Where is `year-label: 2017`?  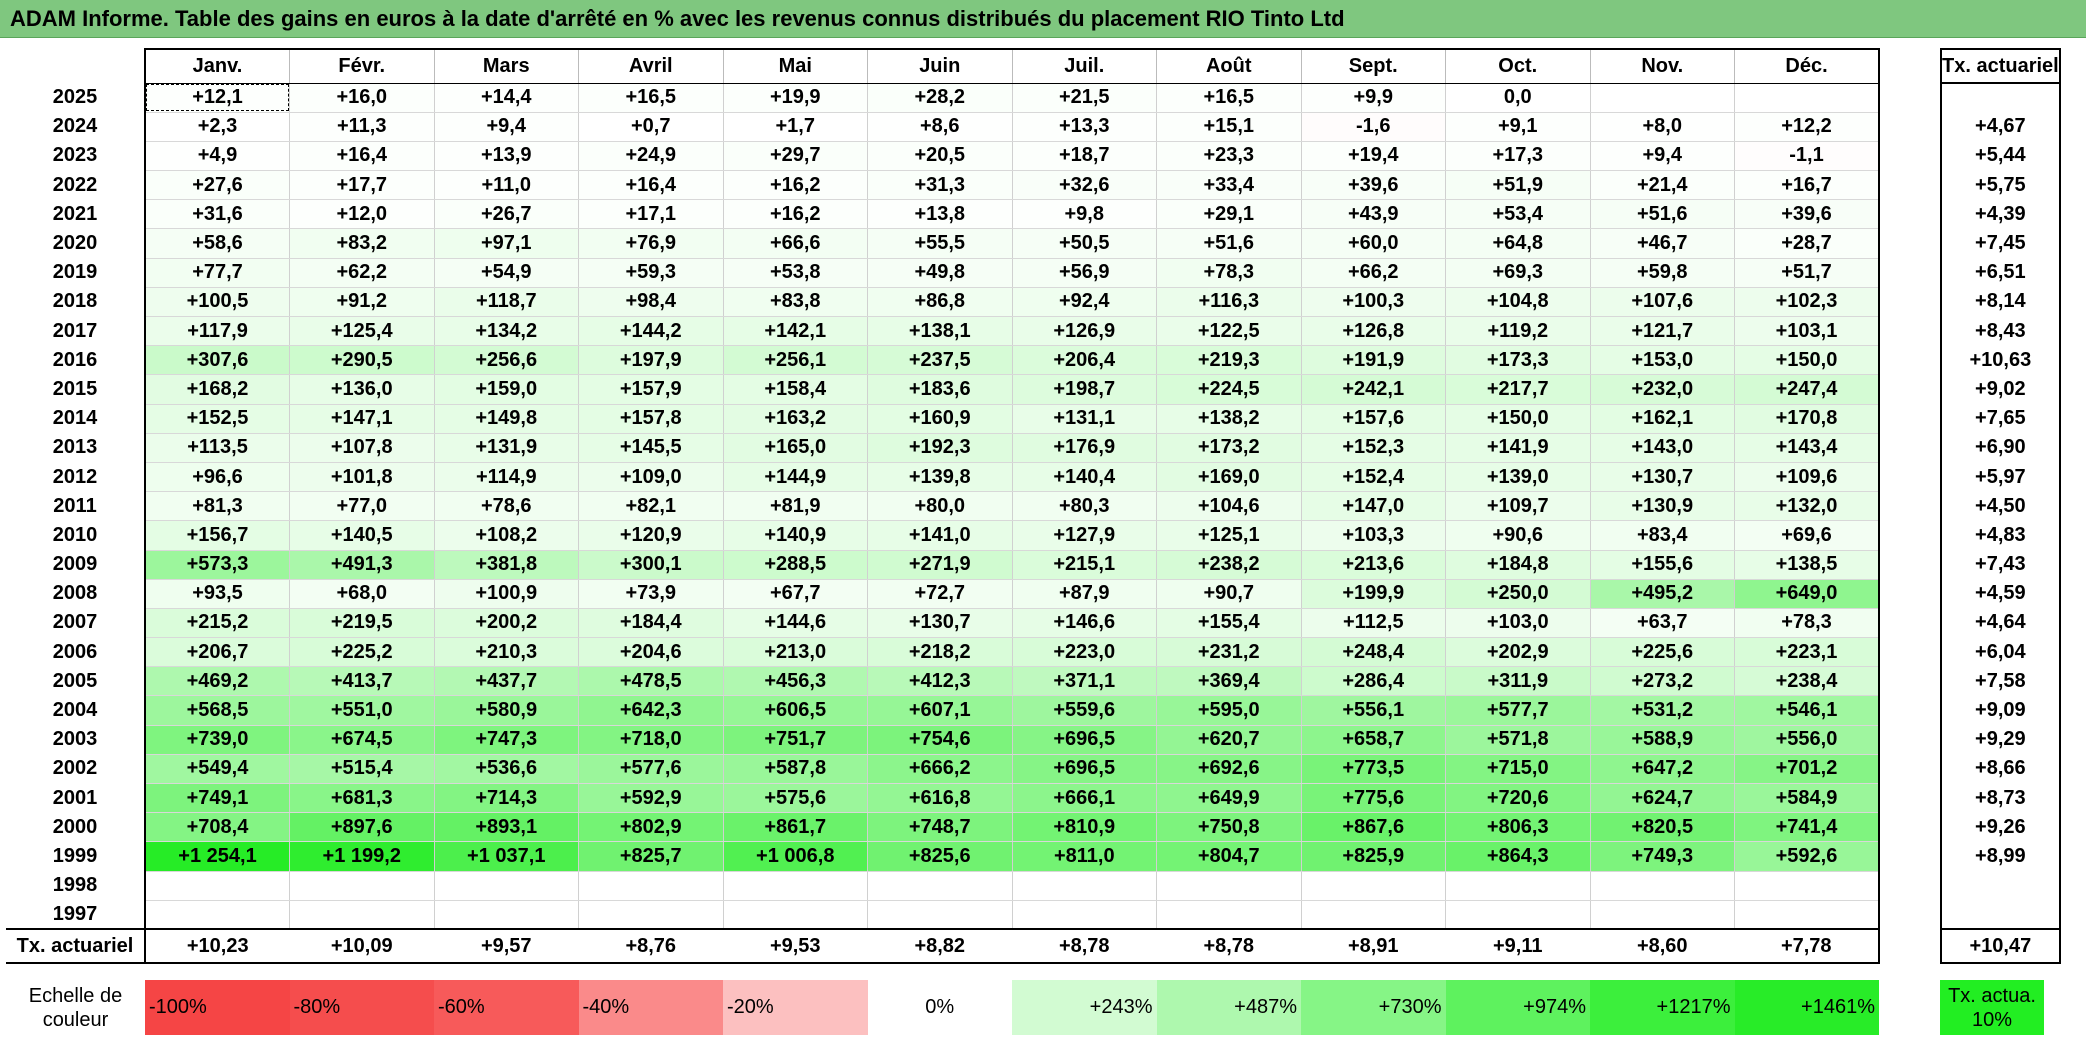
year-label: 2017 is located at coordinates (75, 330).